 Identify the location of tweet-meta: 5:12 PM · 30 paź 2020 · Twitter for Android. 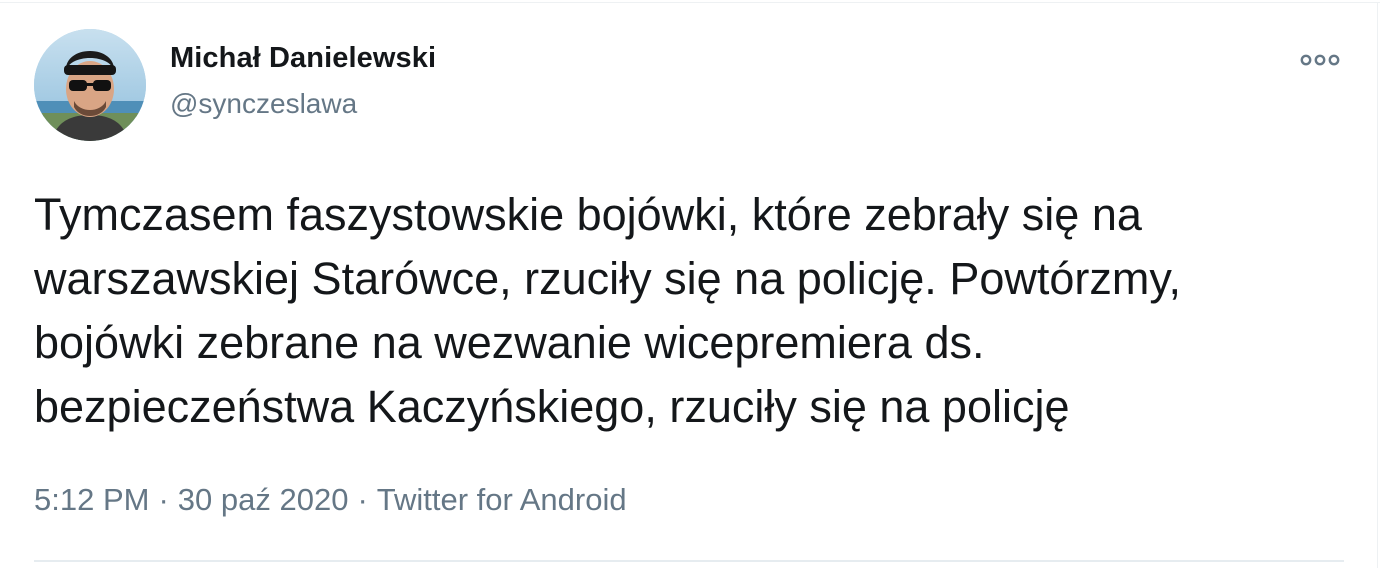
(330, 500).